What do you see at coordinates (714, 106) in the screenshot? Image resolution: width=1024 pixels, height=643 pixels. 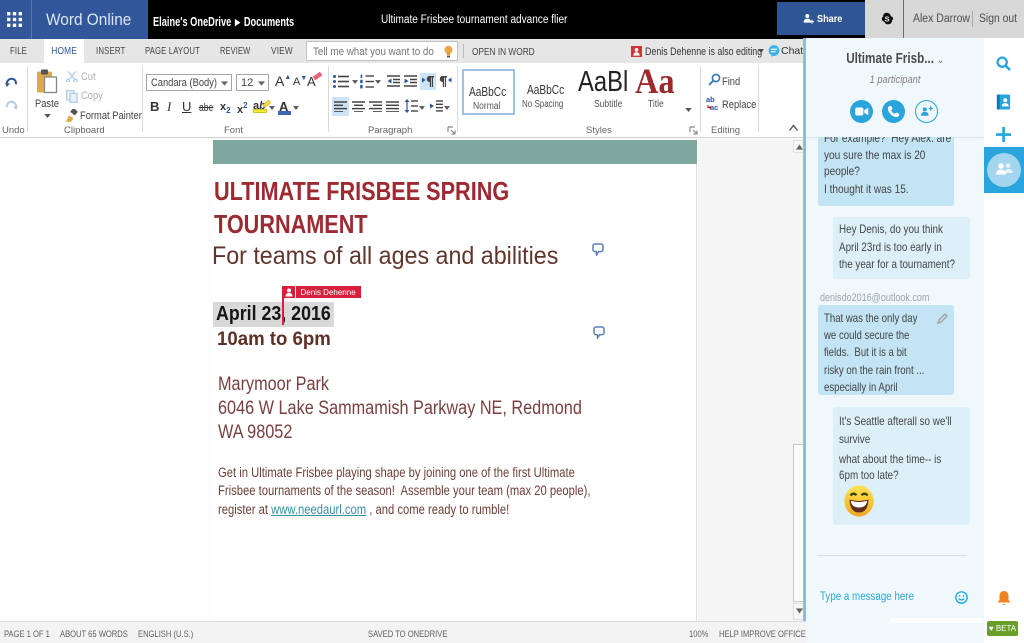 I see `svg-text: ac` at bounding box center [714, 106].